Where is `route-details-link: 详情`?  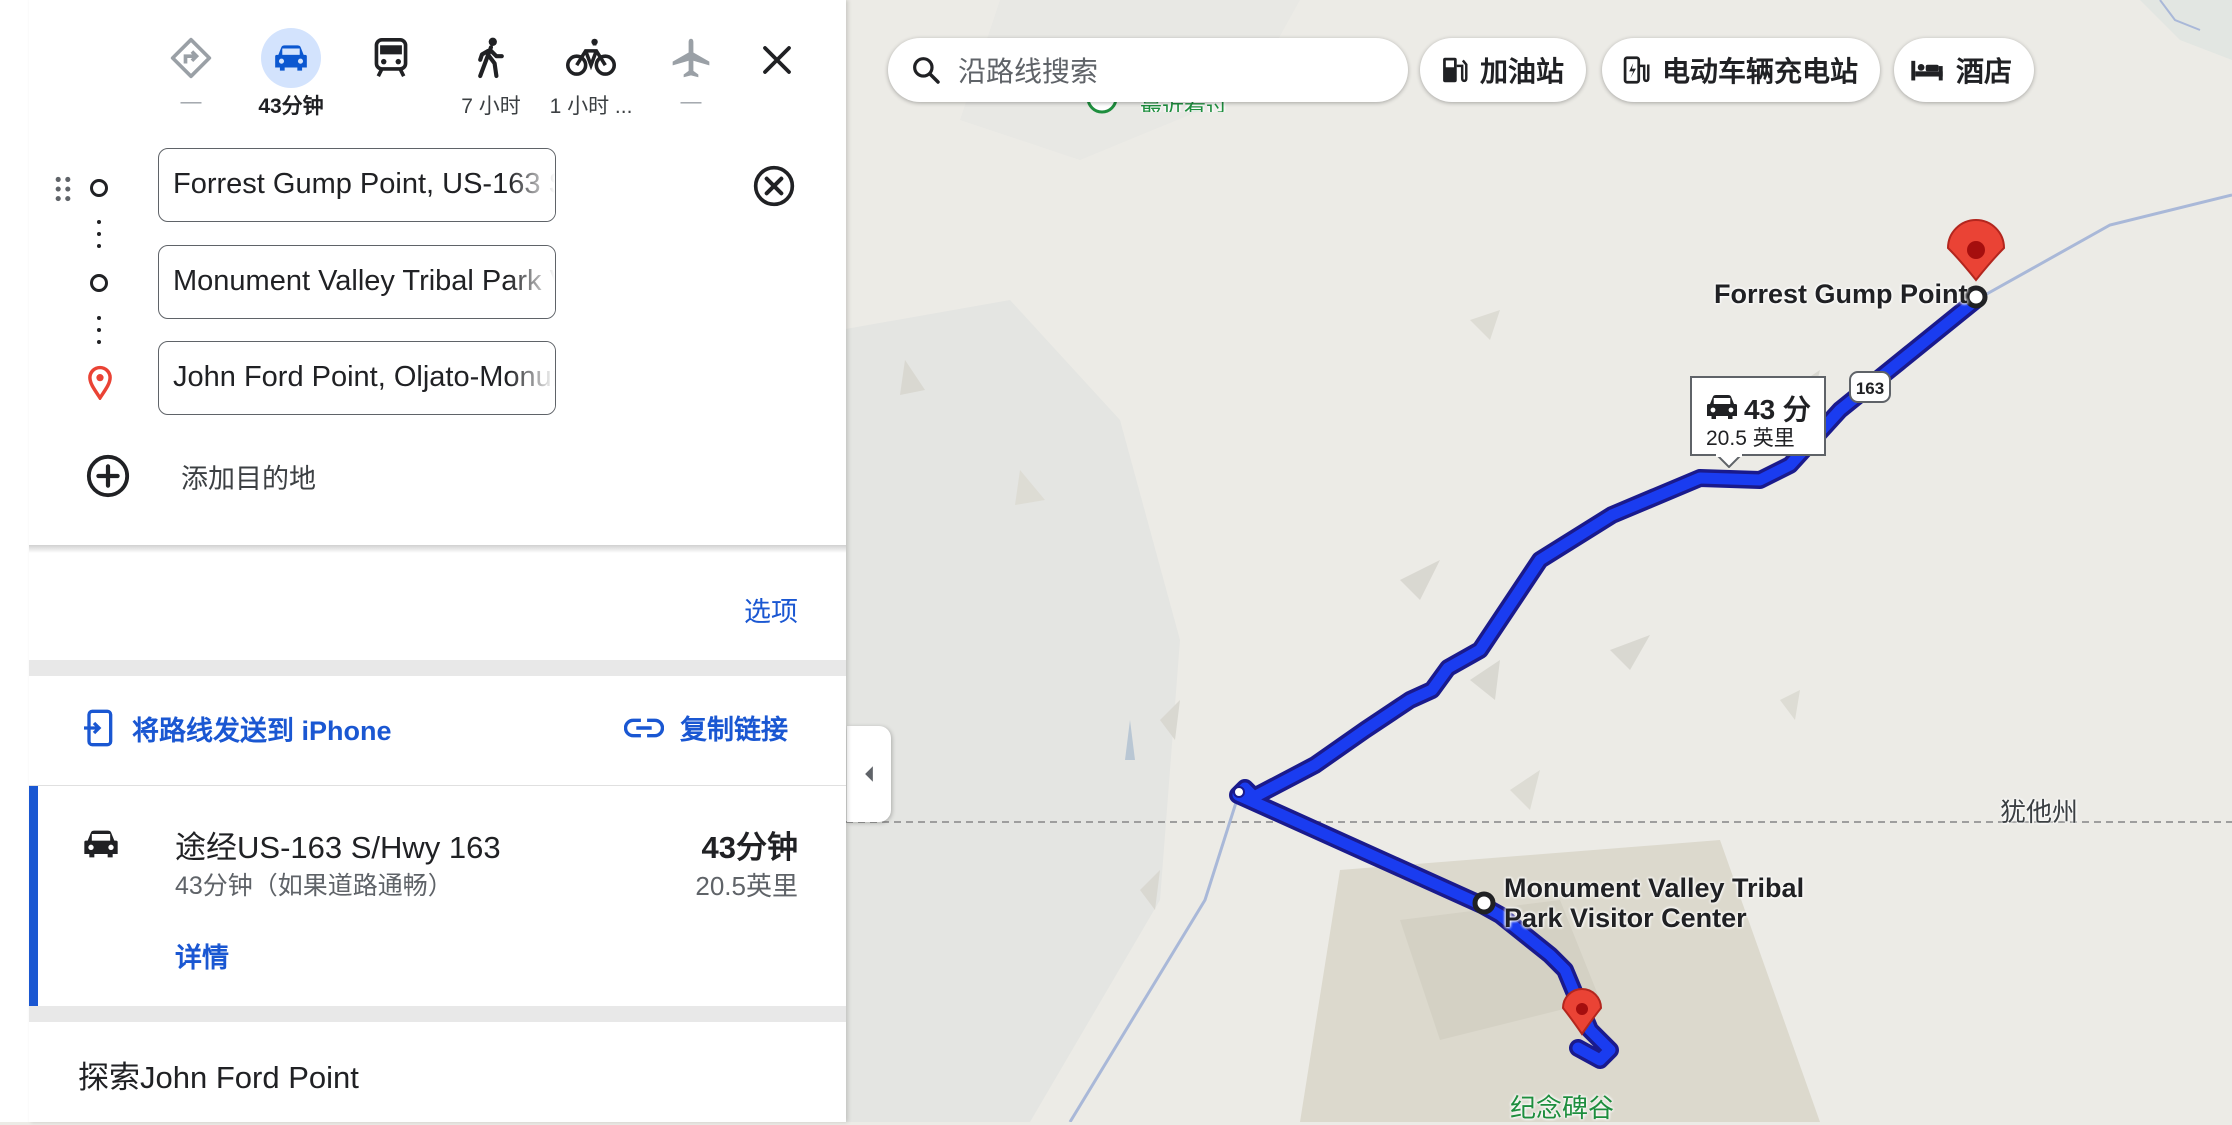
route-details-link: 详情 is located at coordinates (202, 955).